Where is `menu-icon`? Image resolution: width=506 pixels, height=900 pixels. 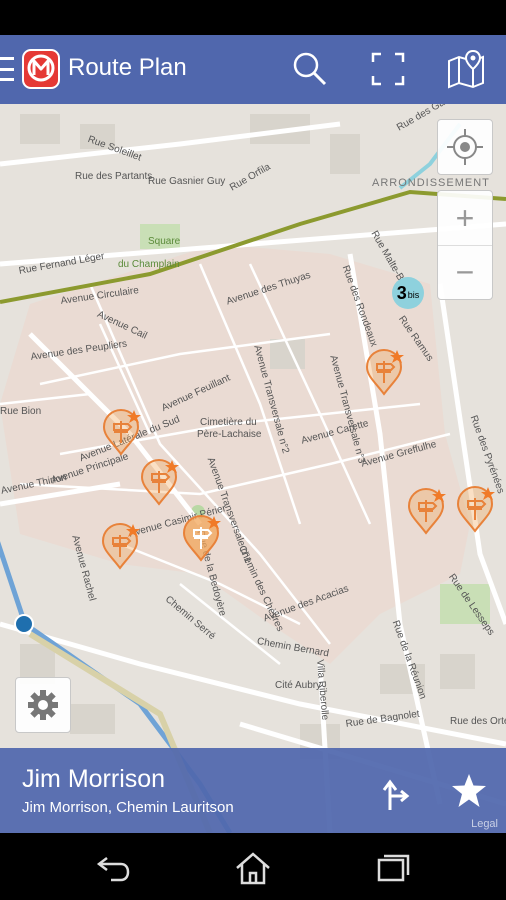
menu-icon is located at coordinates (7, 69).